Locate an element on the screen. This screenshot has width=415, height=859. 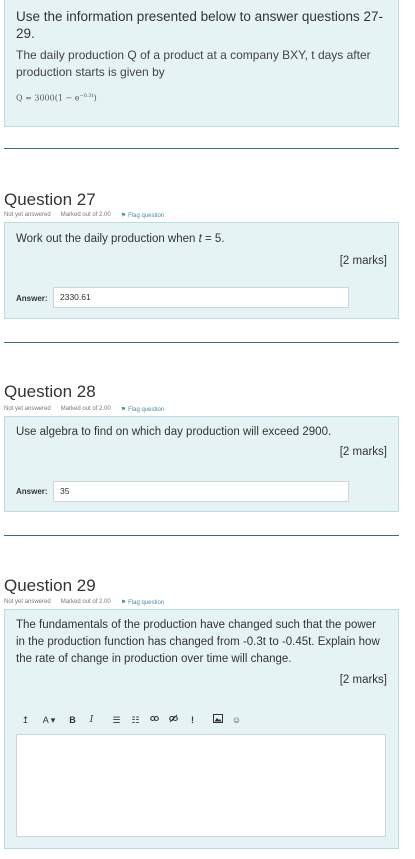
question-29-marks: [2 marks] is located at coordinates (363, 680).